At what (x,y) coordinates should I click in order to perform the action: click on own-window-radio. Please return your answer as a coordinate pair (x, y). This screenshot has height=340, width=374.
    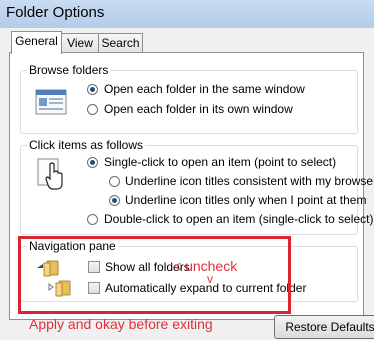
    Looking at the image, I should click on (92, 109).